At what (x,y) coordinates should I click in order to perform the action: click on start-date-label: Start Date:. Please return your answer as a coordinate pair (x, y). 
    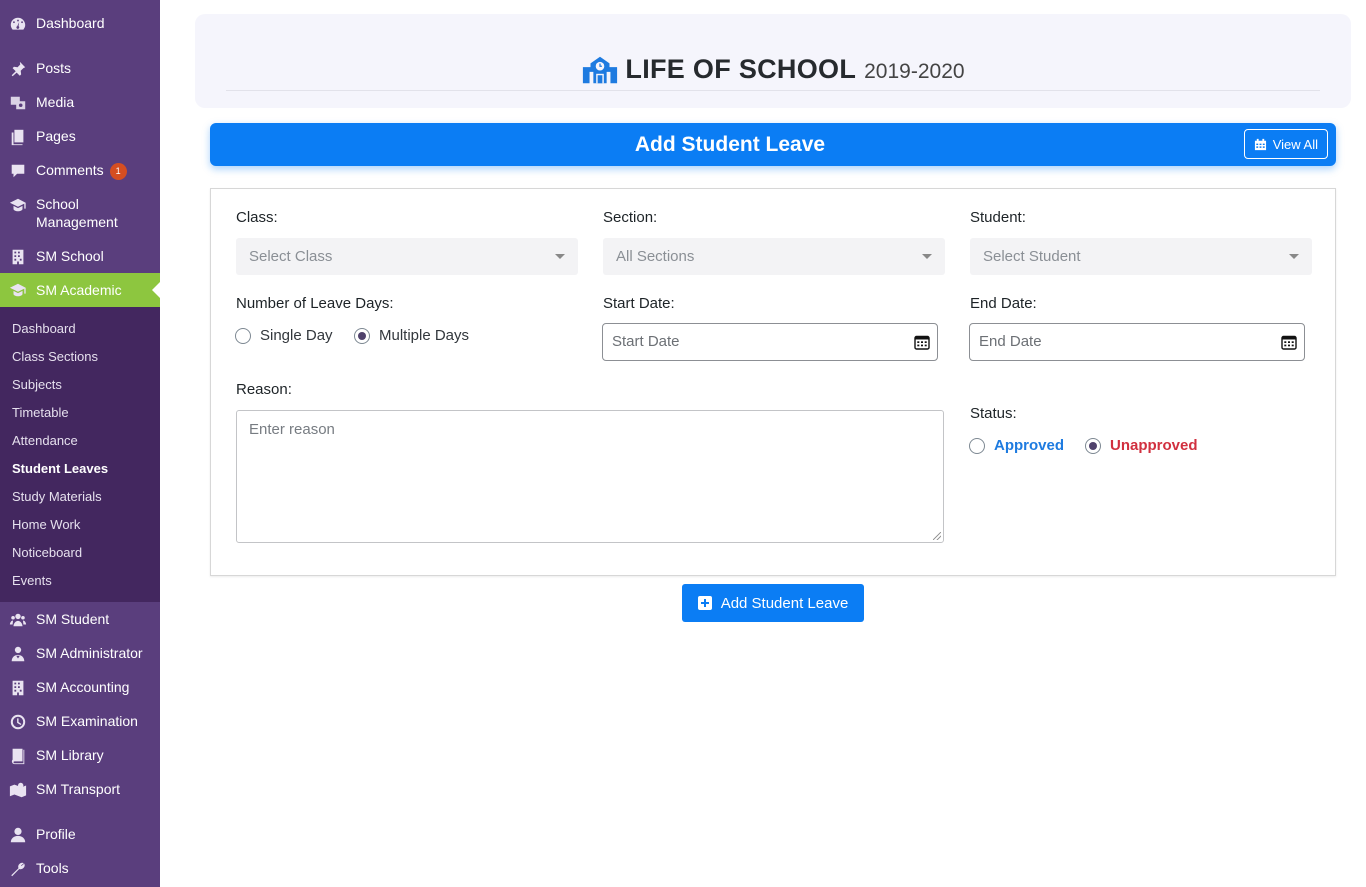
    Looking at the image, I should click on (639, 303).